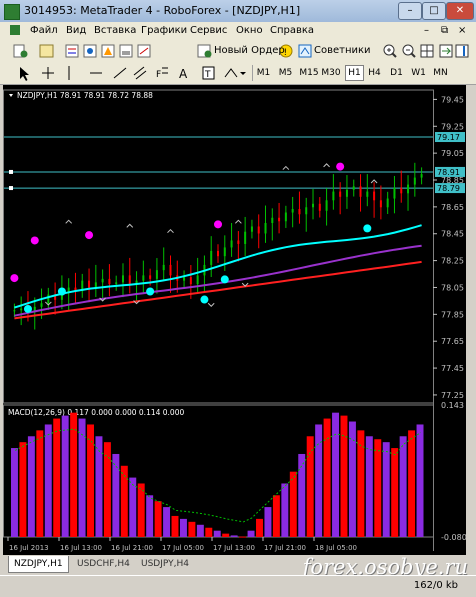 The image size is (476, 597). Describe the element at coordinates (235, 73) in the screenshot. I see `arrows-icon` at that location.